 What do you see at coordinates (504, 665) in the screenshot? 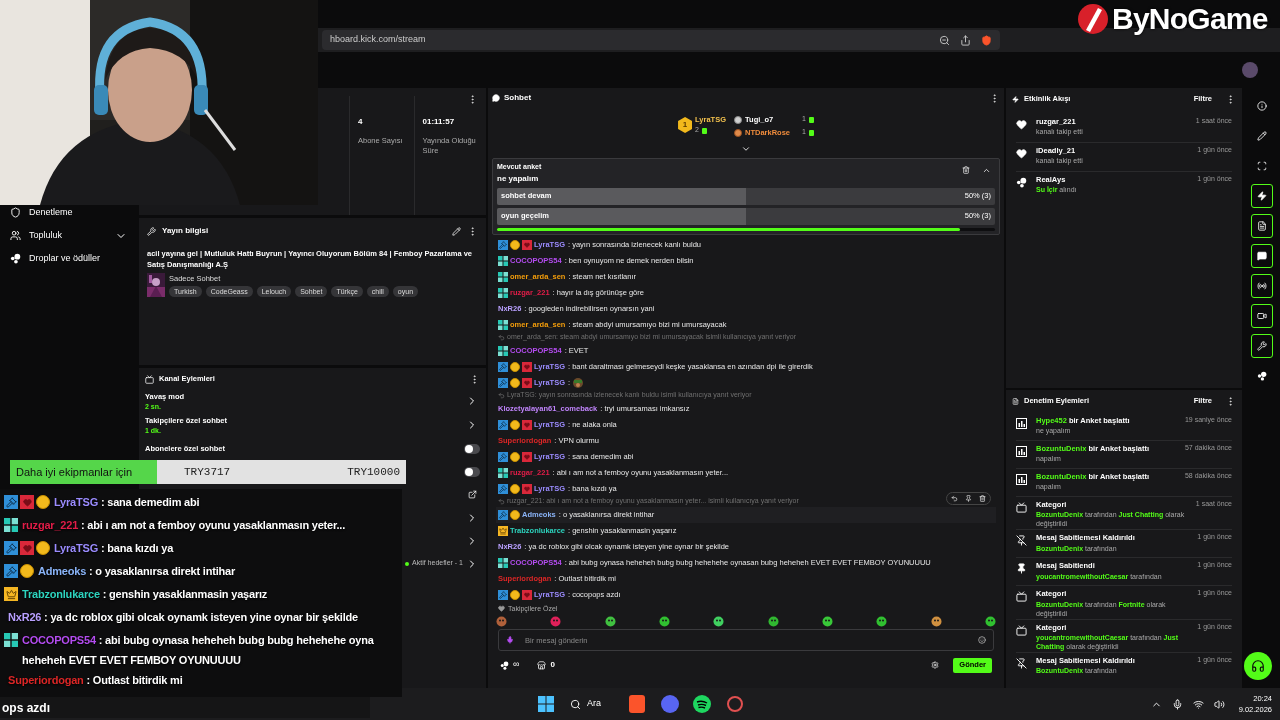
I see `points-icon` at bounding box center [504, 665].